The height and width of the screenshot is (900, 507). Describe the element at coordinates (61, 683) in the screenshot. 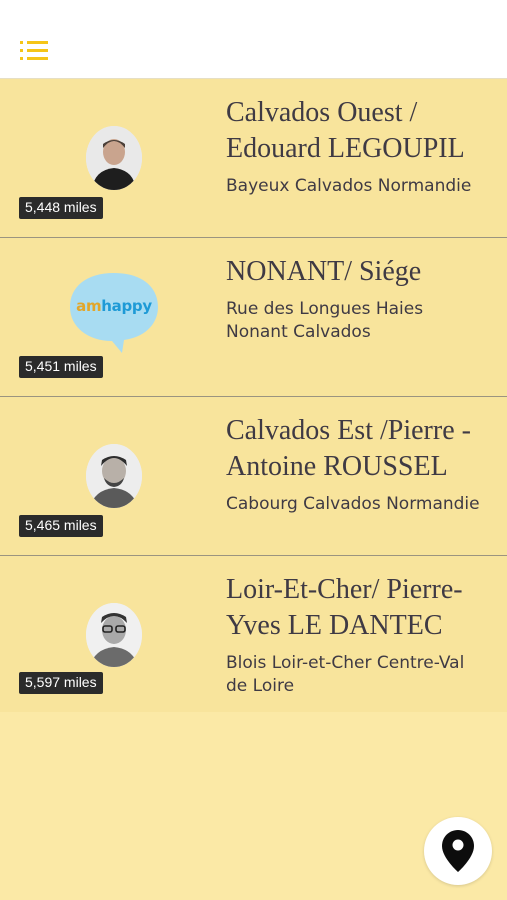

I see `distance-badge: 5,597 miles` at that location.